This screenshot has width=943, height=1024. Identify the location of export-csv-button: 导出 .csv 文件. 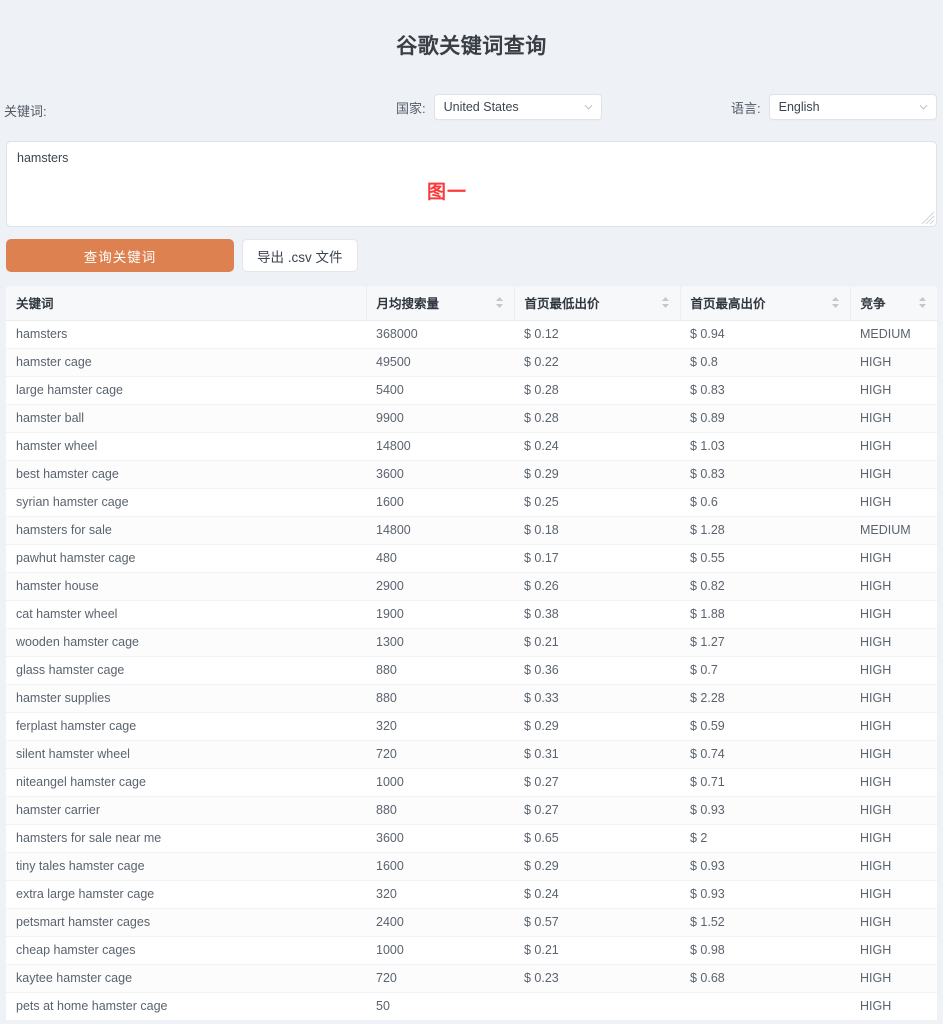
(300, 255).